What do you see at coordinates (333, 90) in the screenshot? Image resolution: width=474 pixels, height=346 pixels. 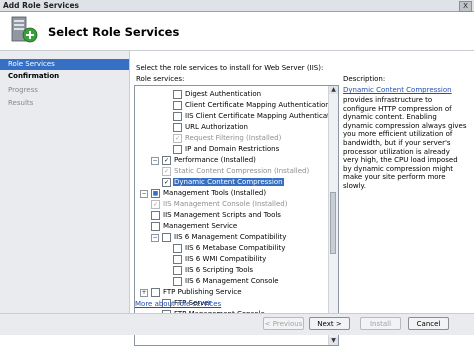 I see `scroll-up-icon: ▲` at bounding box center [333, 90].